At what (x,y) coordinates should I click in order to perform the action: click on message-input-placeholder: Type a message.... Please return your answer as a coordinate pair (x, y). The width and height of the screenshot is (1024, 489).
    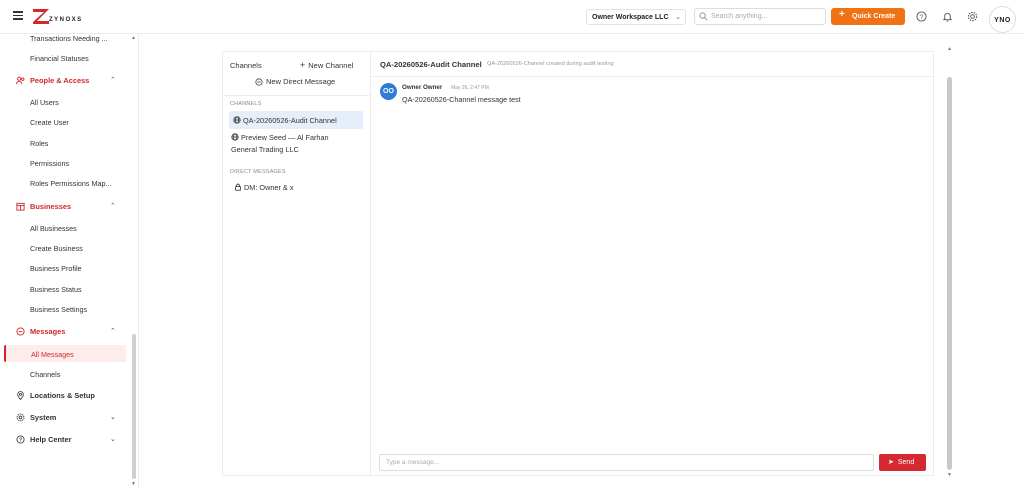
    Looking at the image, I should click on (413, 462).